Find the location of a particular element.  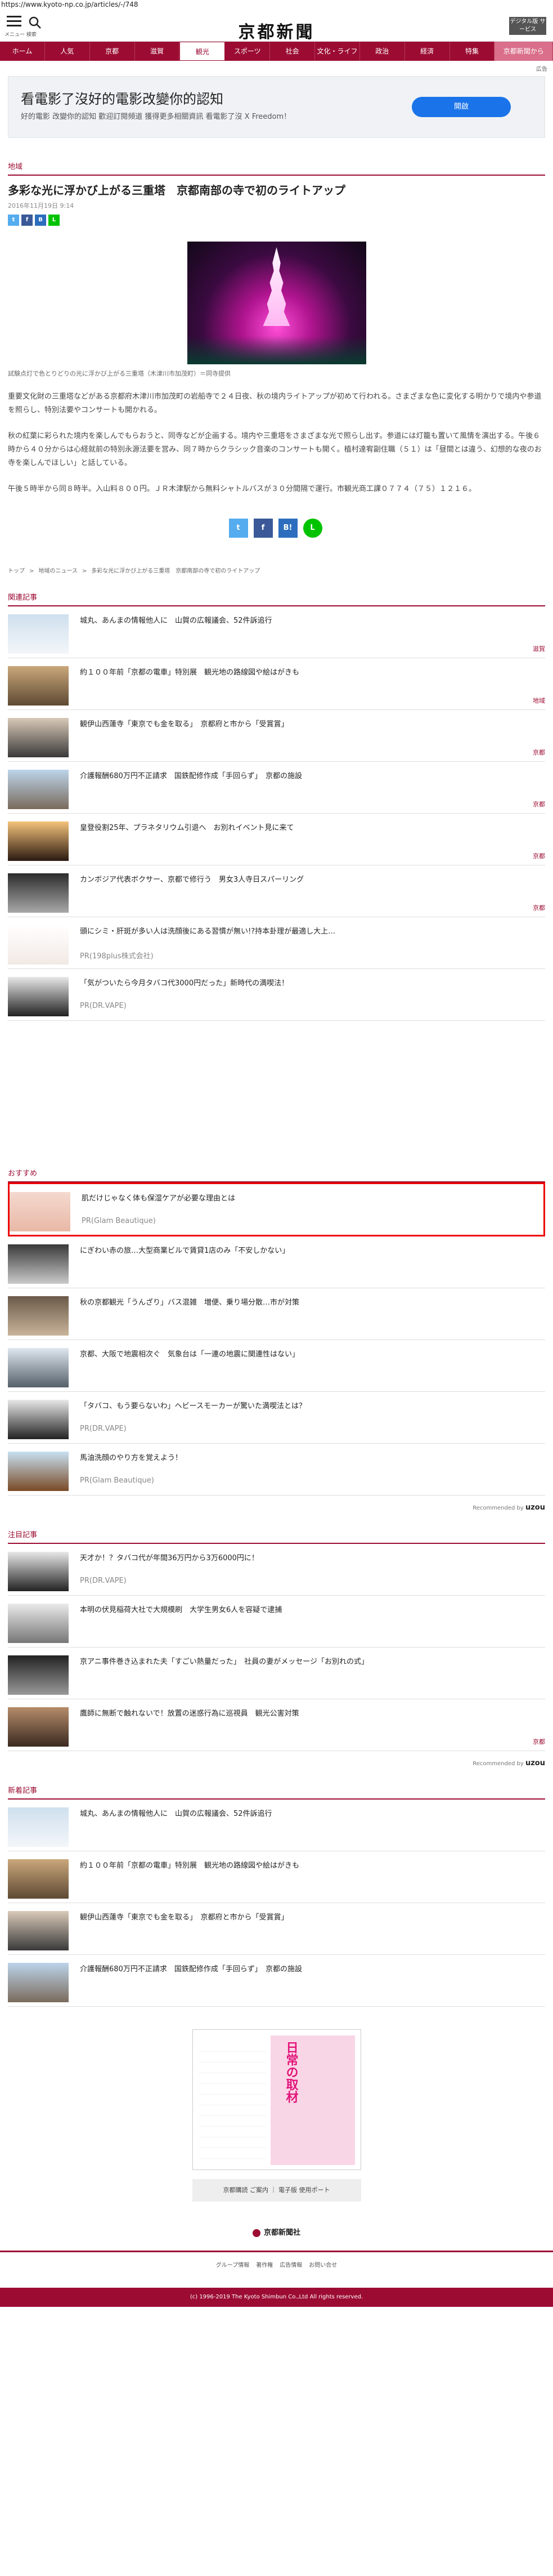

list-item: 観伊山西蓮寺「東京でも金を取る」 京都府と市から「受賞賞」 京都 is located at coordinates (276, 736).